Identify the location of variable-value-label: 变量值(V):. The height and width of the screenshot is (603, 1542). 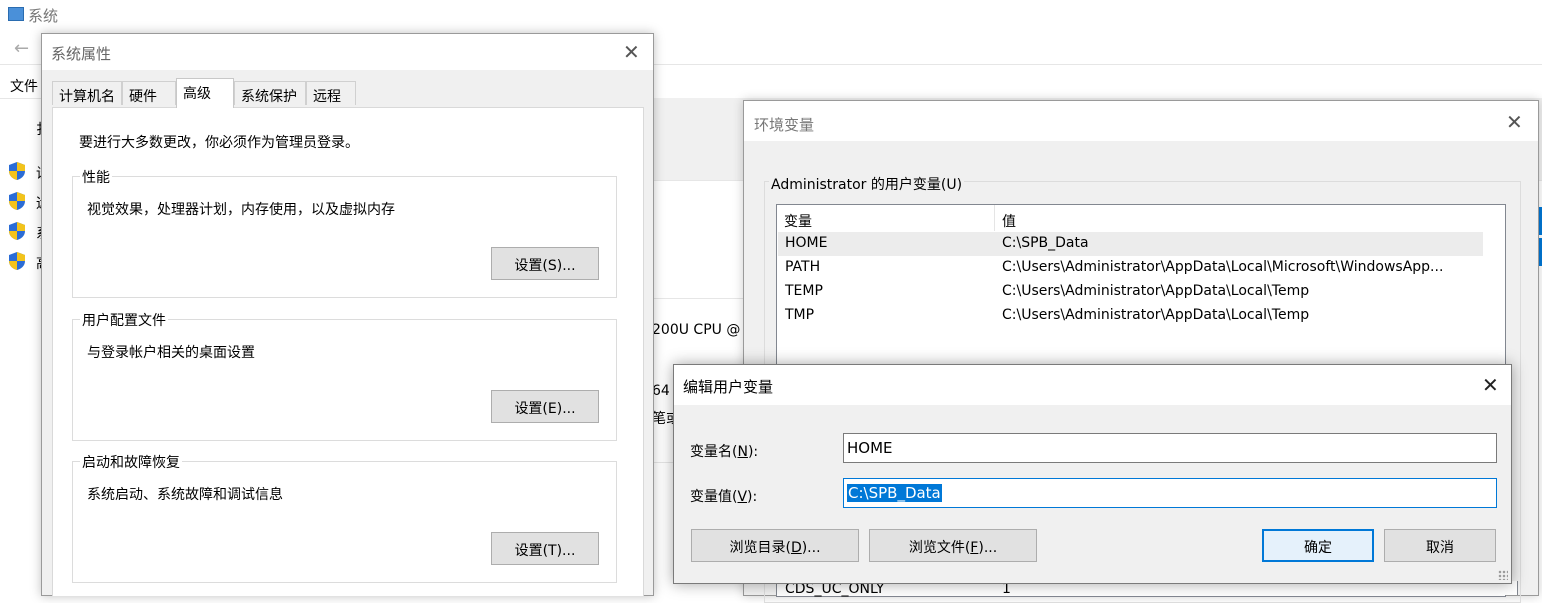
(724, 497).